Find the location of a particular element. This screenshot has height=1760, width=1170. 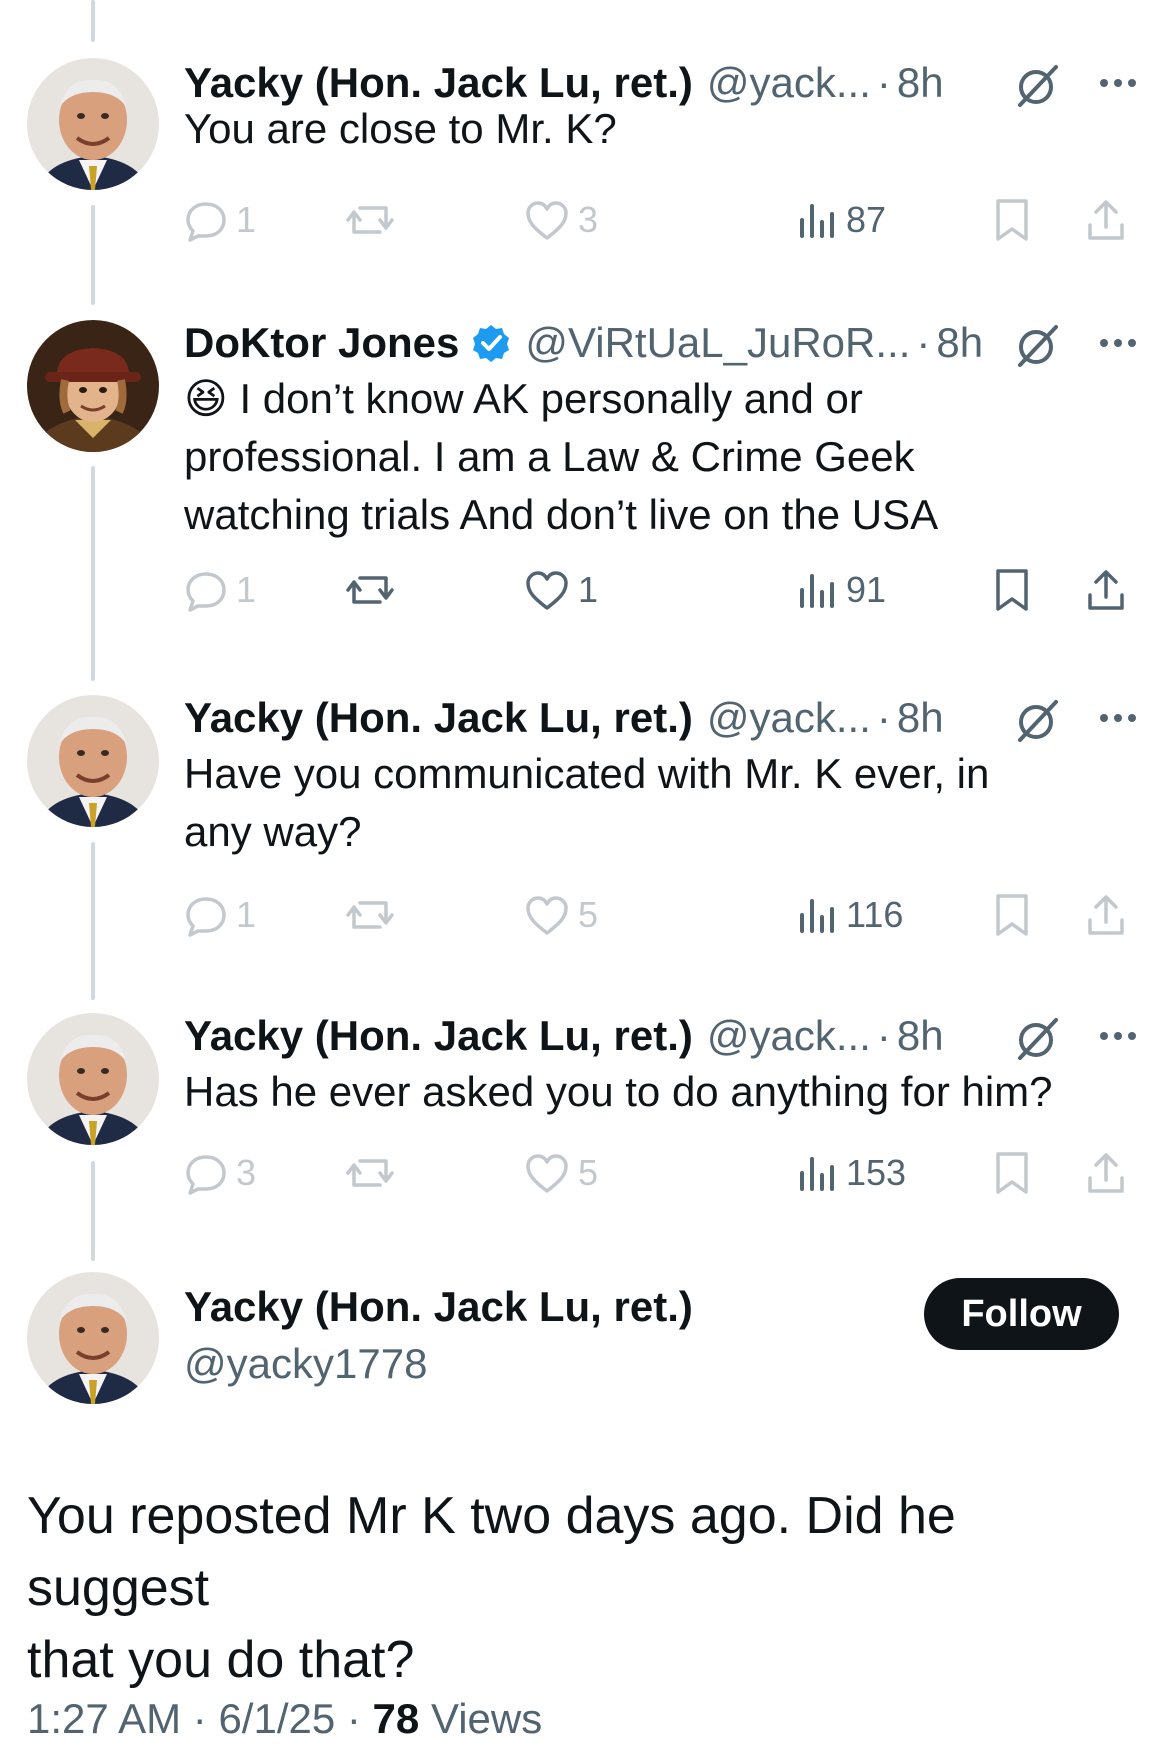

tweet-actions: 3 5 153 is located at coordinates (664, 1173).